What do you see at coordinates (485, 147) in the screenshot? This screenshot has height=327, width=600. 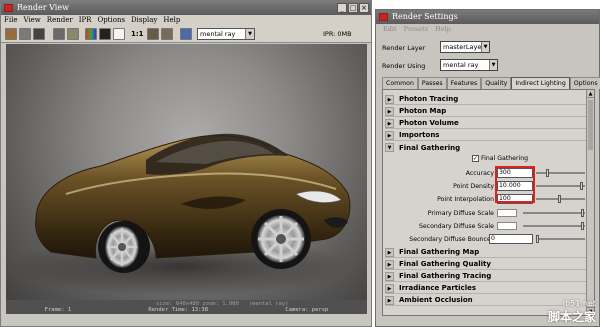 I see `section-final-gathering: ▼ Final Gathering` at bounding box center [485, 147].